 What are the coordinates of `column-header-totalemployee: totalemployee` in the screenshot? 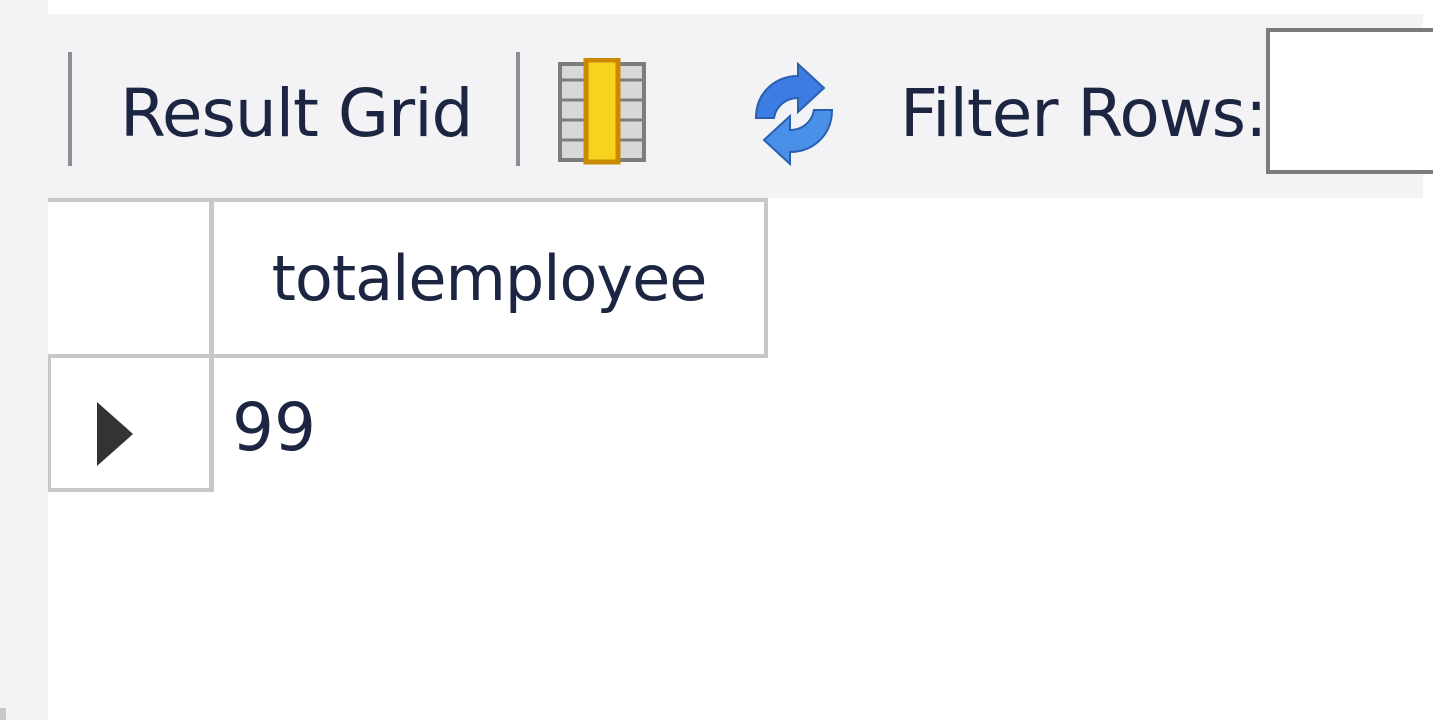 It's located at (491, 278).